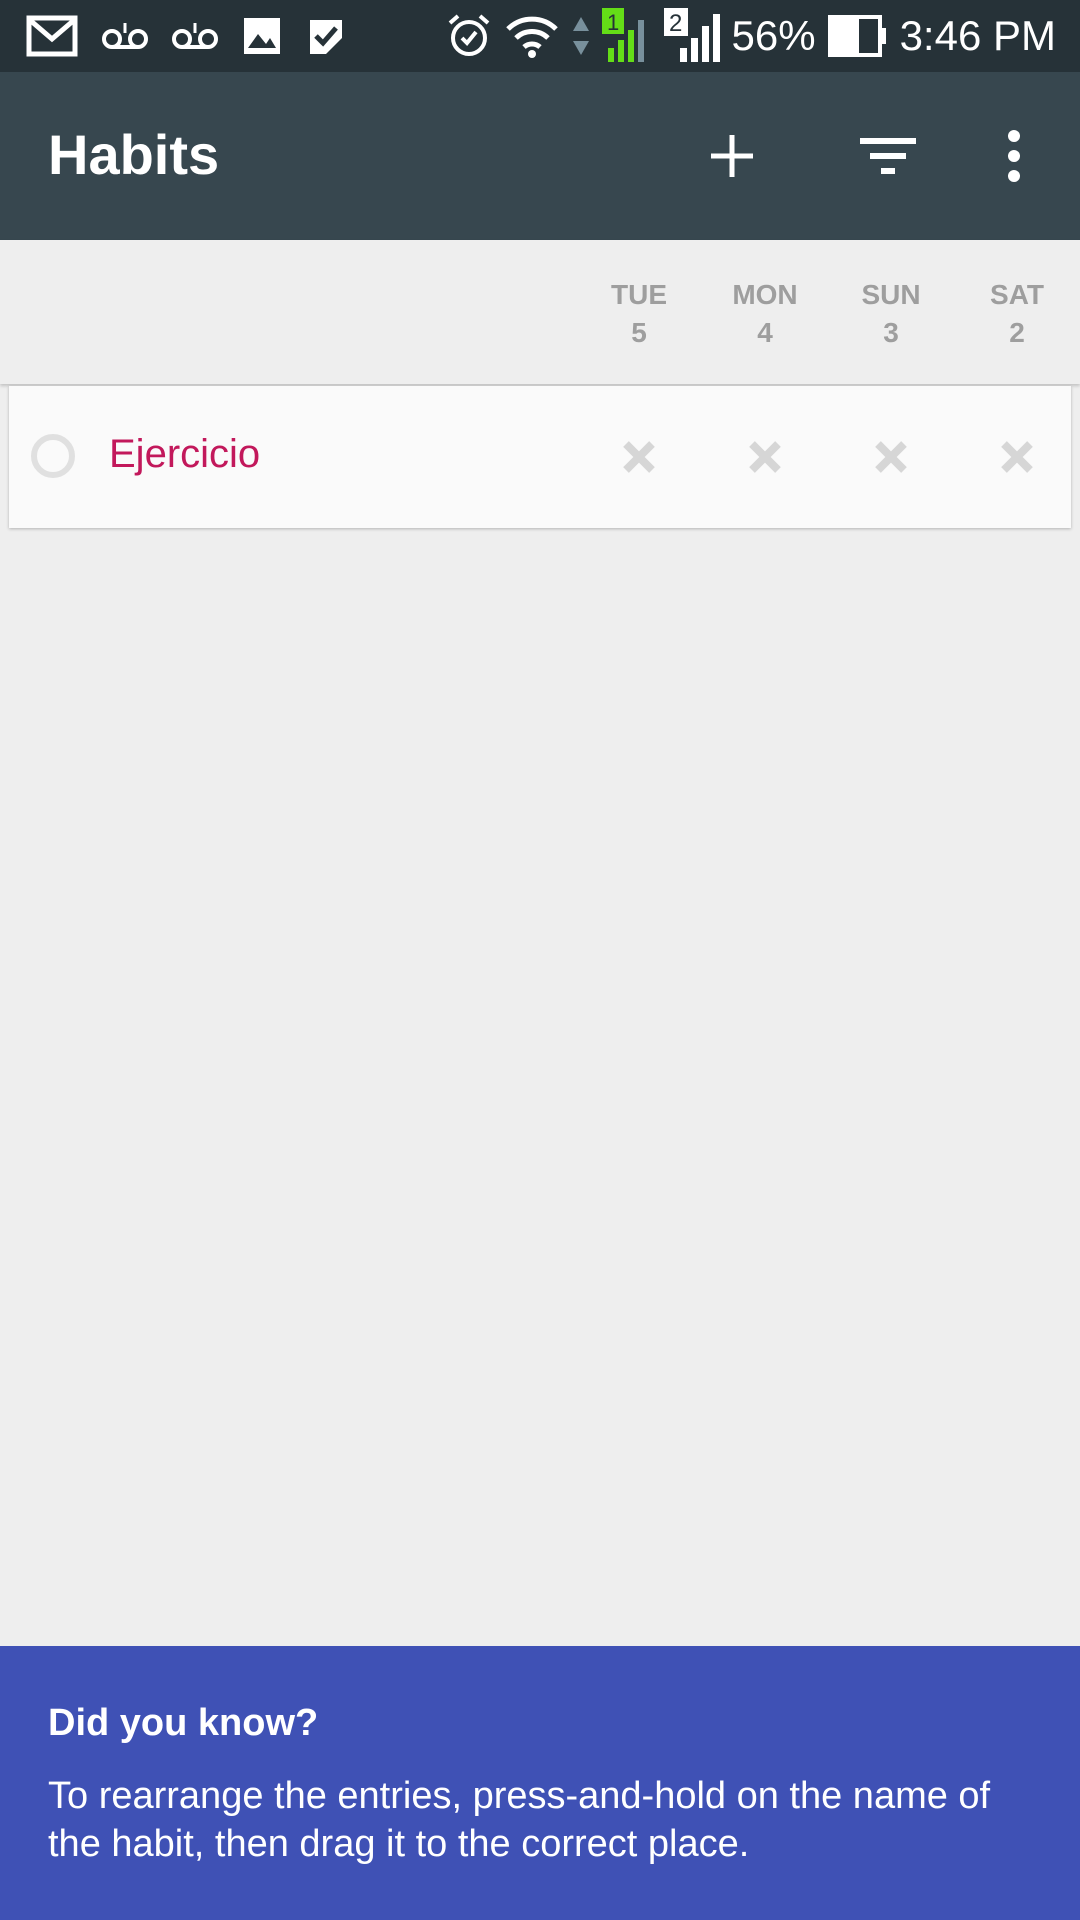 The height and width of the screenshot is (1920, 1080). Describe the element at coordinates (184, 454) in the screenshot. I see `habit-name: Ejercicio` at that location.